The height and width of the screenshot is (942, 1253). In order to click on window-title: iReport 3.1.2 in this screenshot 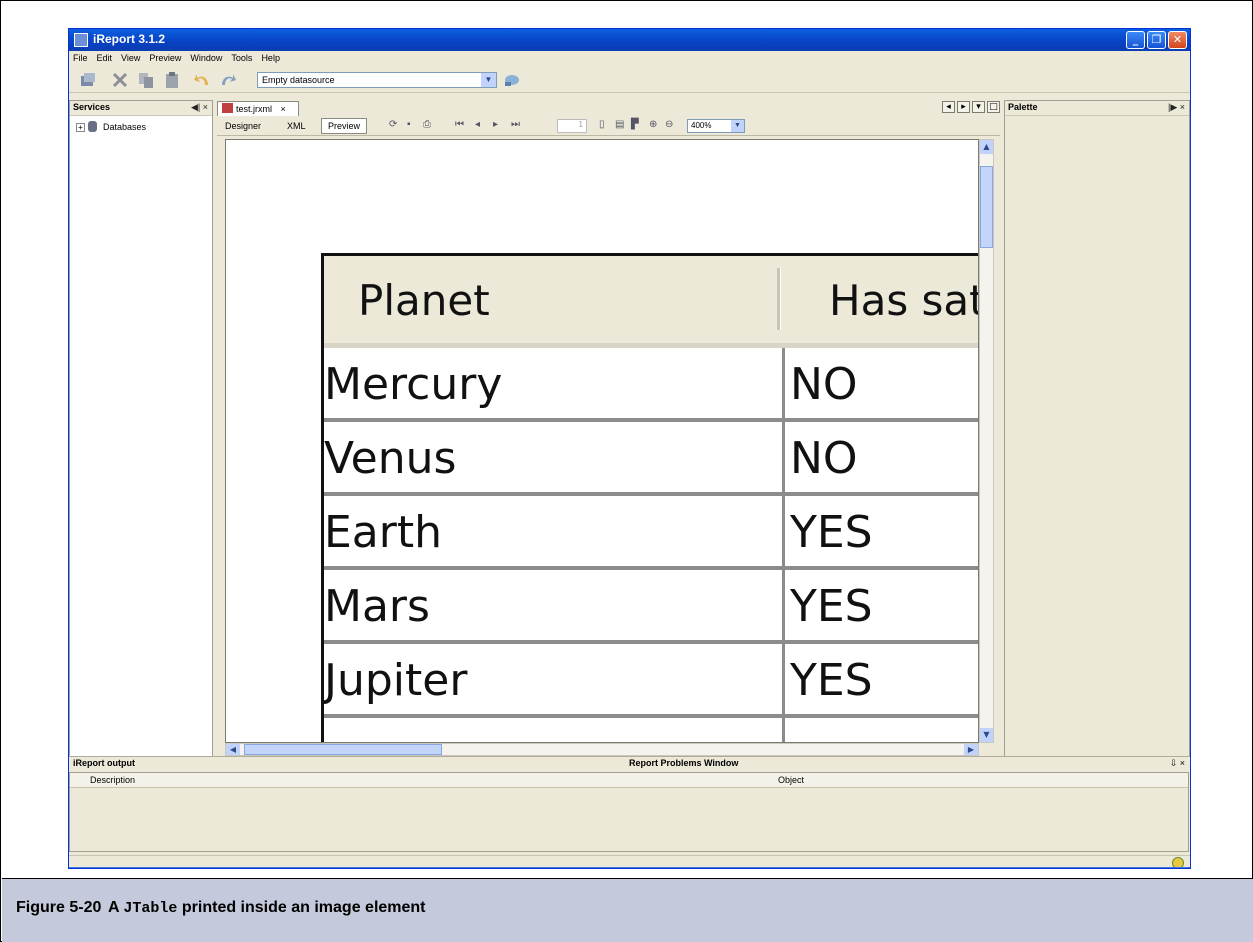, I will do `click(129, 39)`.